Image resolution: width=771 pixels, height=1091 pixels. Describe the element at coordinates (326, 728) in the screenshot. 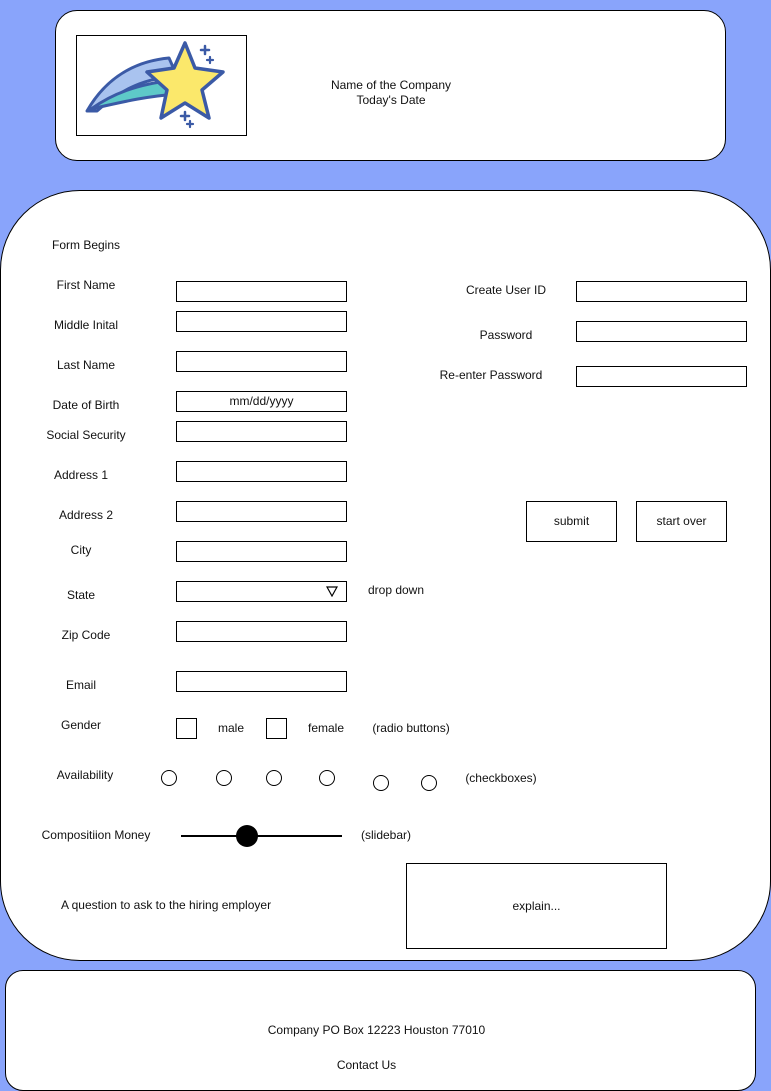

I see `gender-female-label: female` at that location.